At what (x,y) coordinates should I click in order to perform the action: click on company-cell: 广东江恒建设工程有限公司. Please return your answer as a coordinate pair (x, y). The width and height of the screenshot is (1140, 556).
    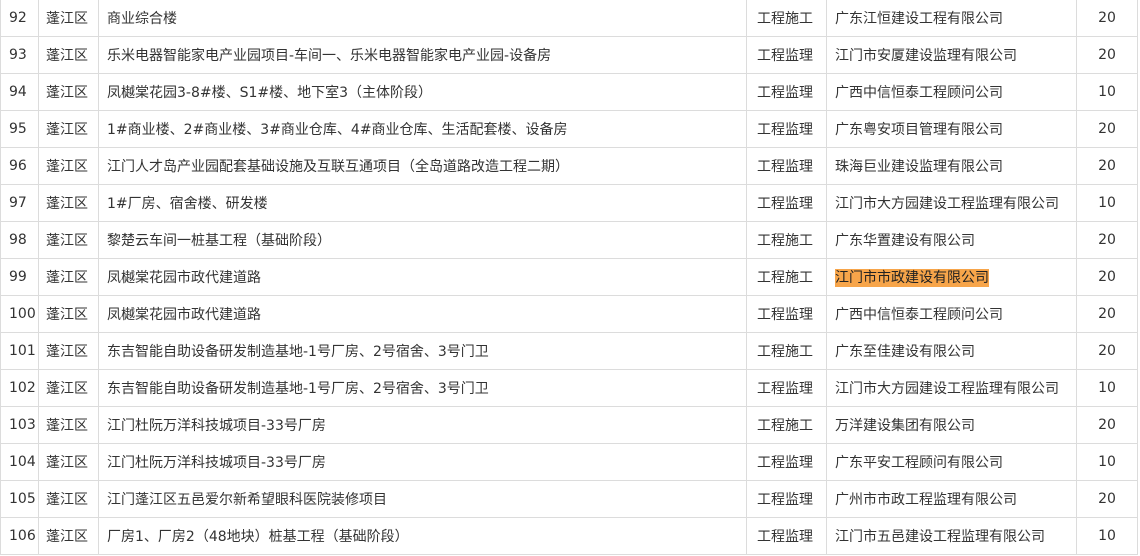
    Looking at the image, I should click on (951, 18).